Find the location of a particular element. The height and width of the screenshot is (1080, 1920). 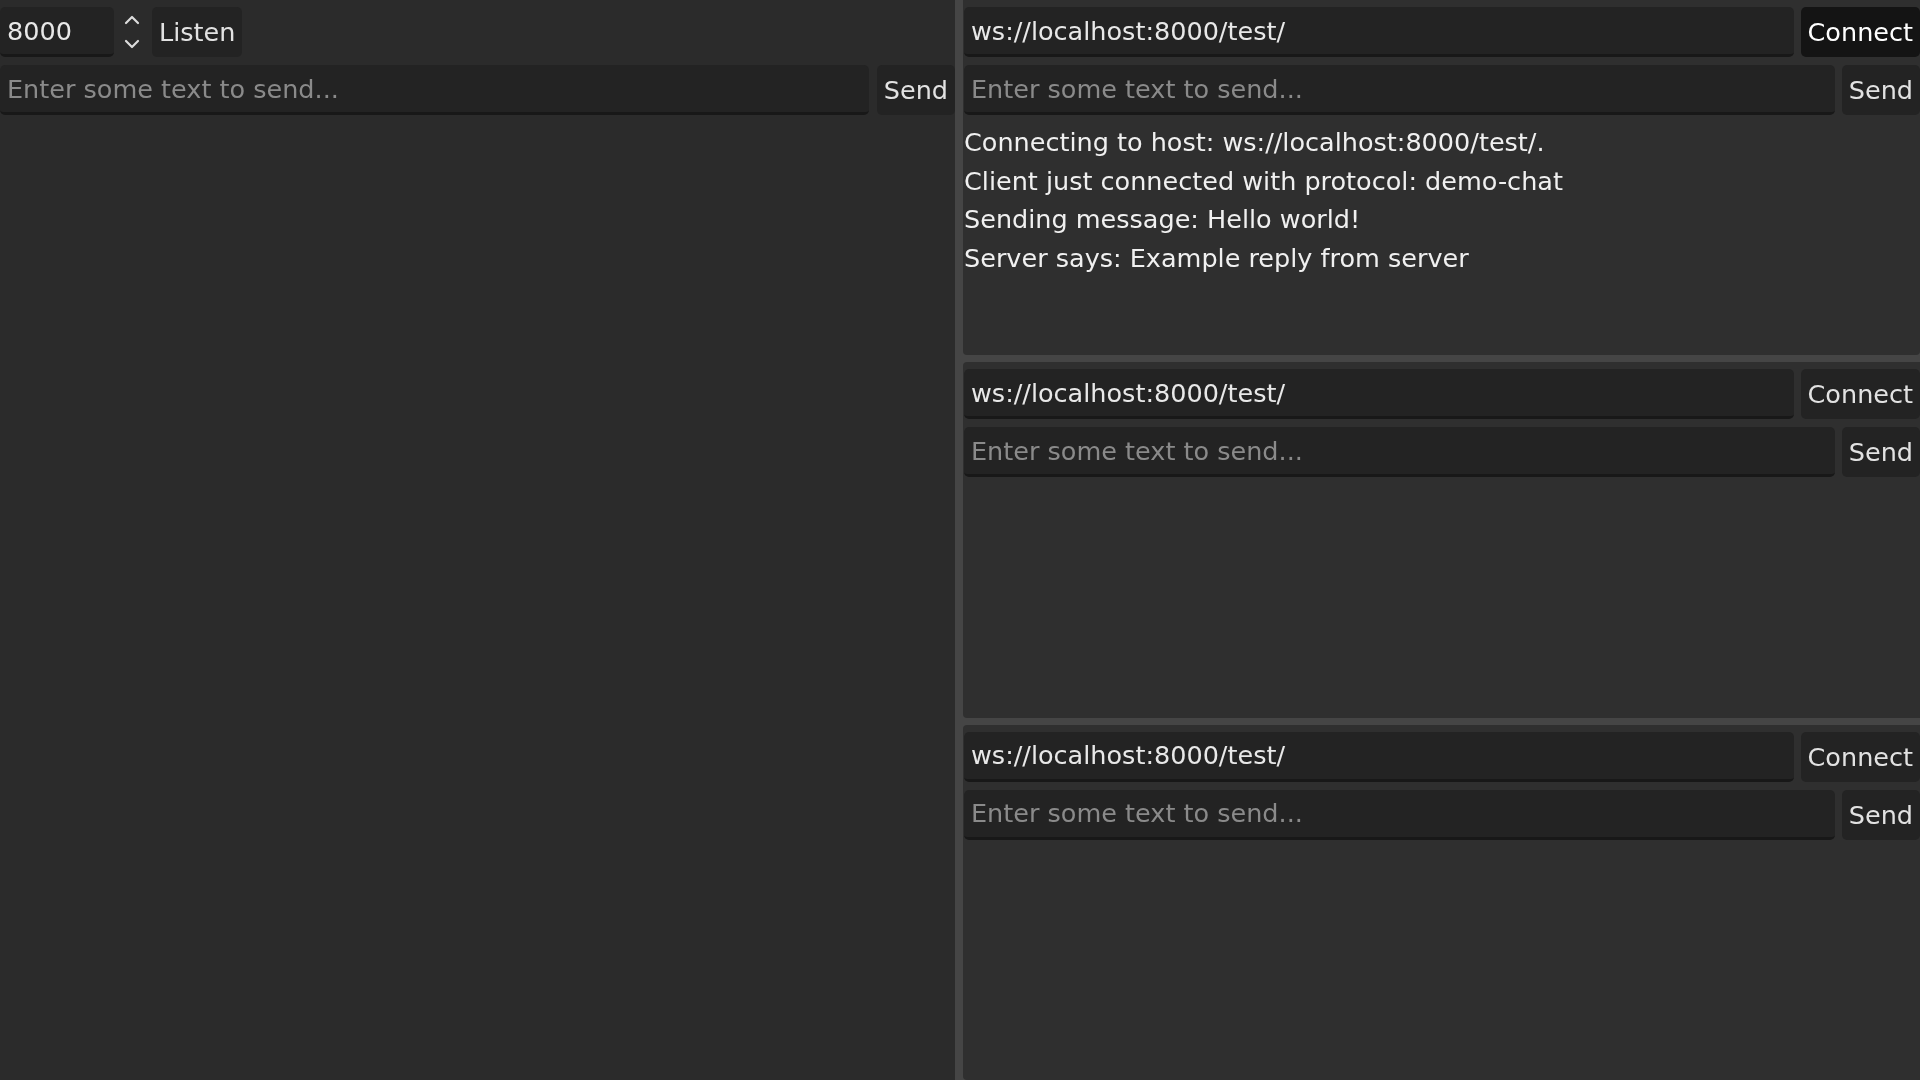

listen-button: Listen is located at coordinates (197, 32).